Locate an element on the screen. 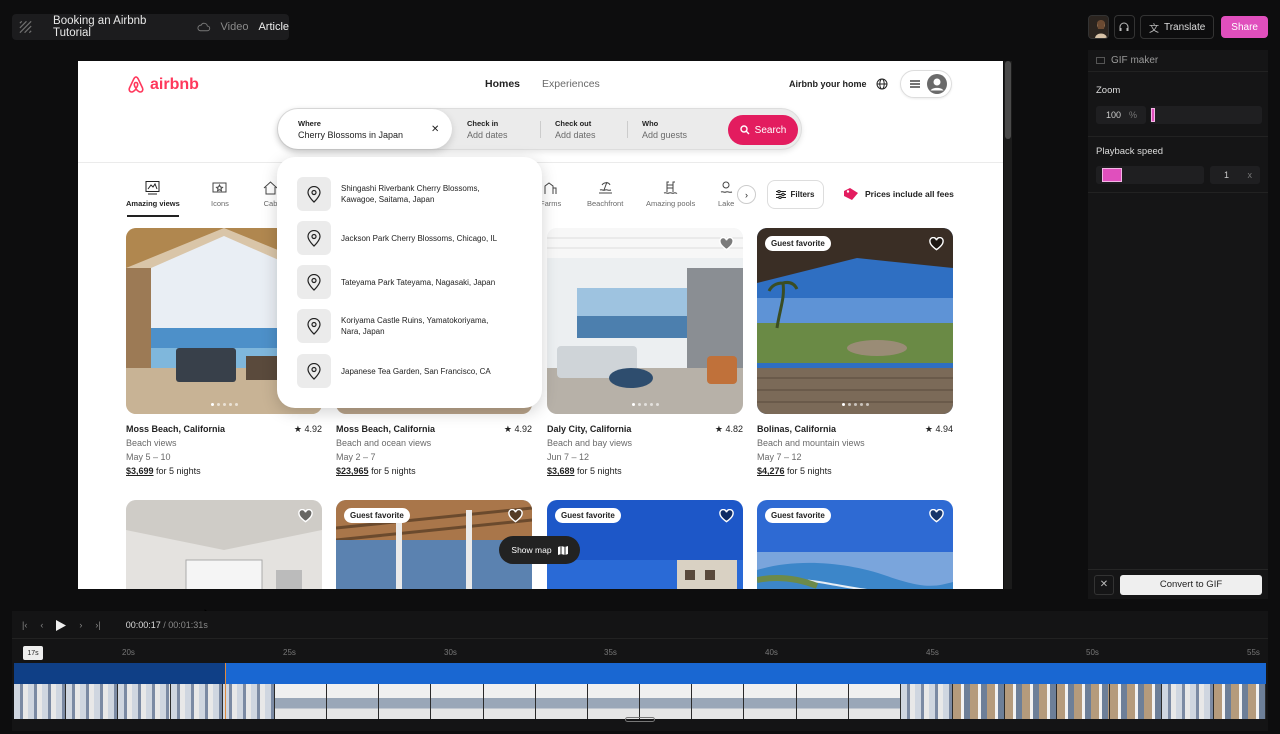 Image resolution: width=1280 pixels, height=734 pixels. listing-card: Guest favorite is located at coordinates (855, 544).